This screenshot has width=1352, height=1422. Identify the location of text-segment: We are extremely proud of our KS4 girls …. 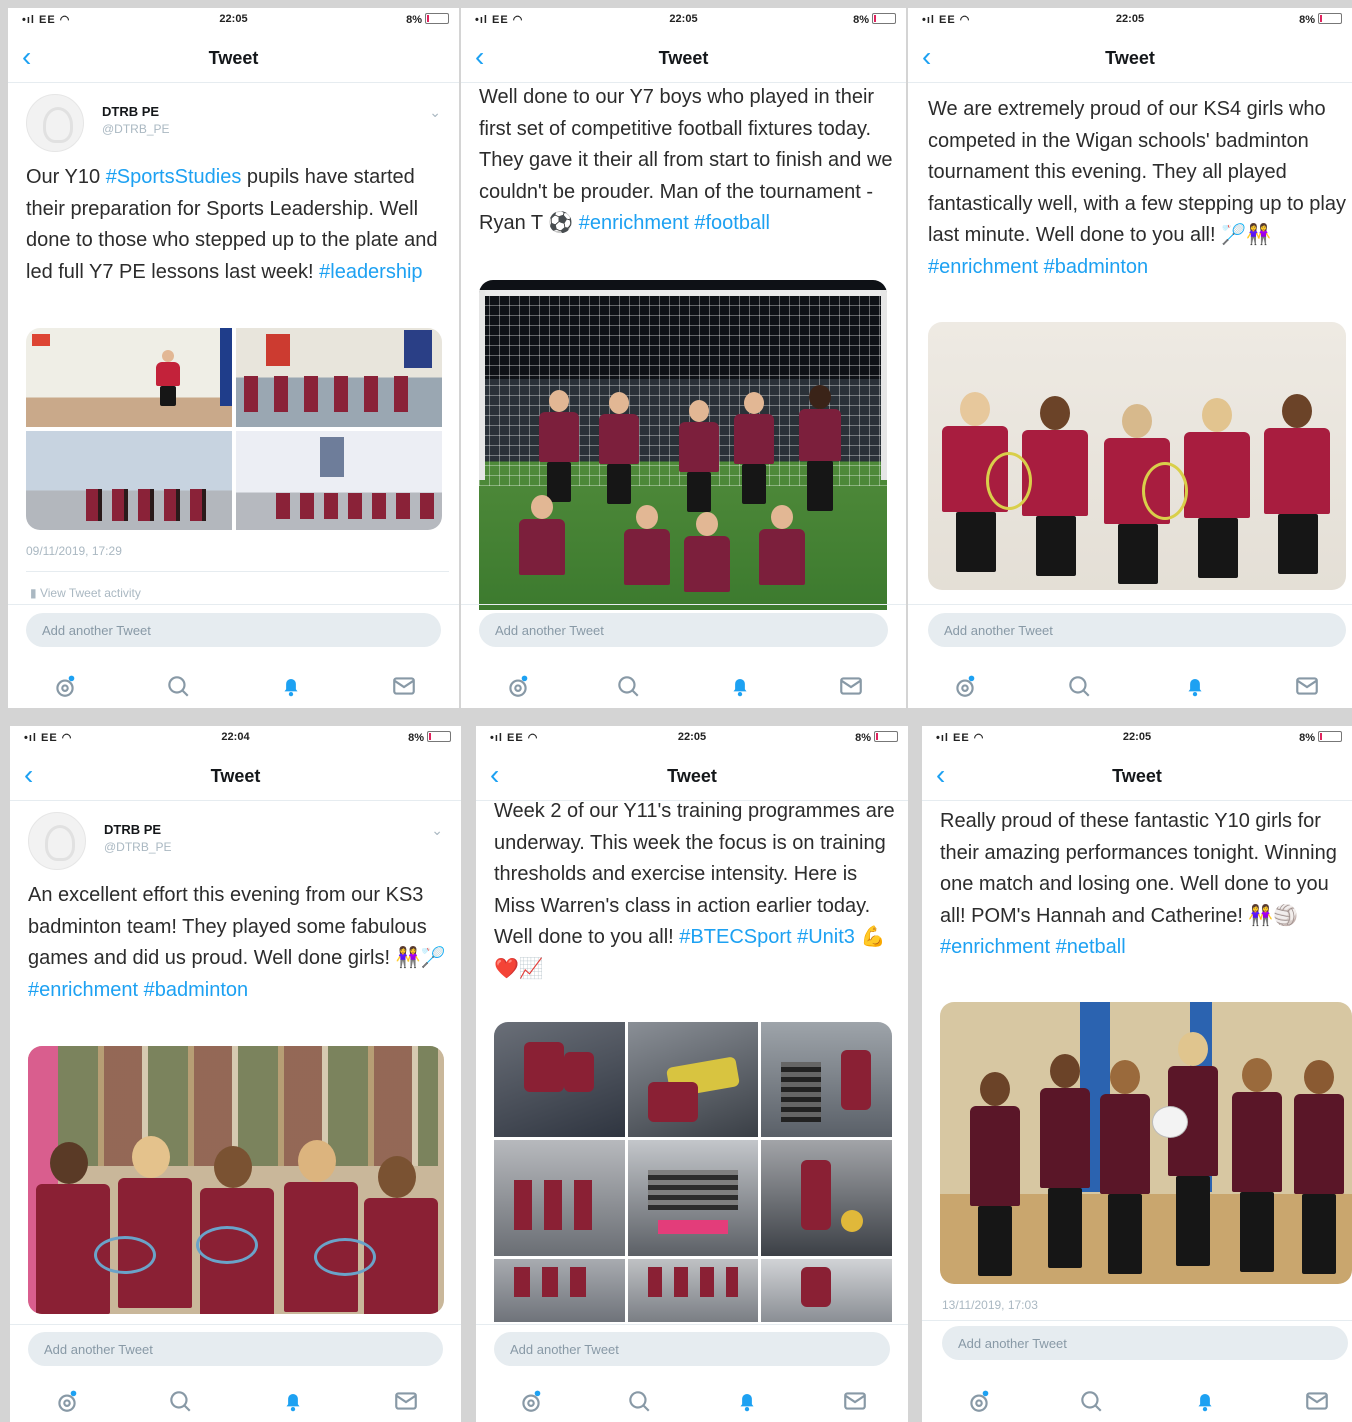
(1137, 172).